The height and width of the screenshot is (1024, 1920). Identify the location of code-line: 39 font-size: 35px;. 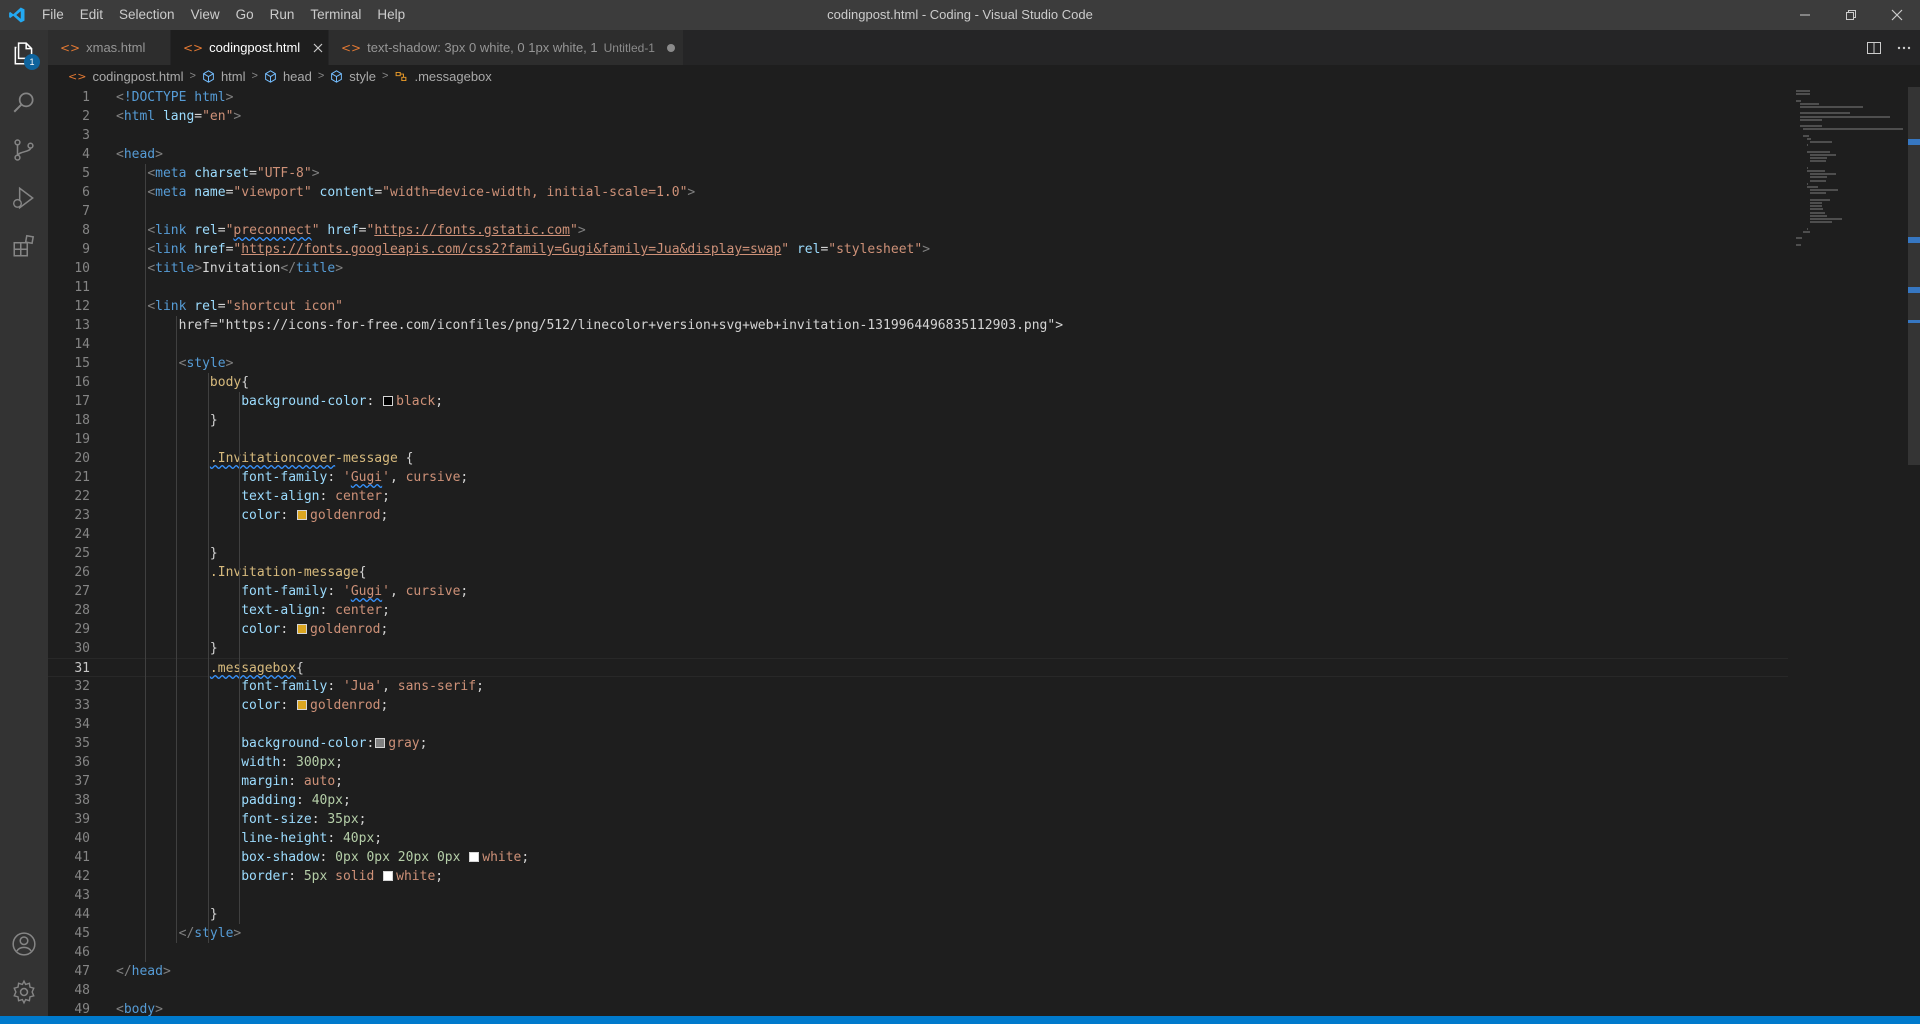
(918, 819).